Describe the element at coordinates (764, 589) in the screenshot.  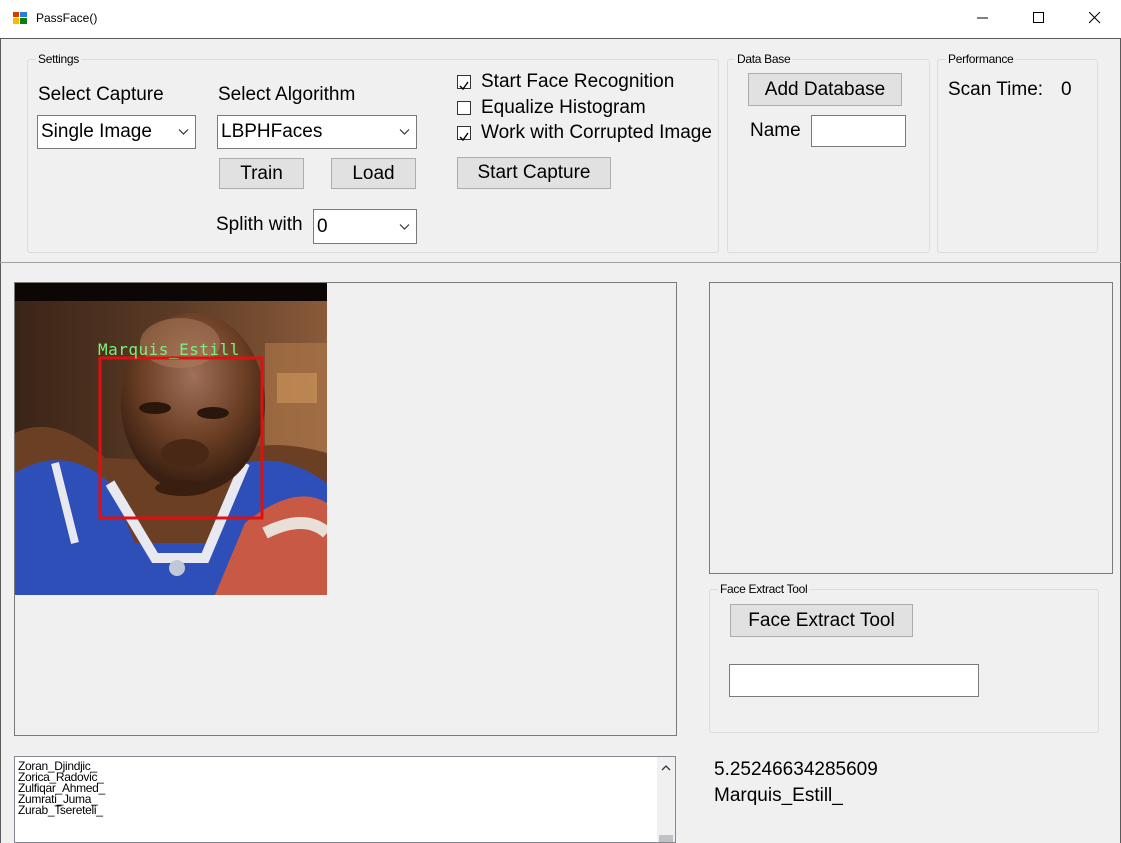
I see `face-extract-legend: Face Extract Tool` at that location.